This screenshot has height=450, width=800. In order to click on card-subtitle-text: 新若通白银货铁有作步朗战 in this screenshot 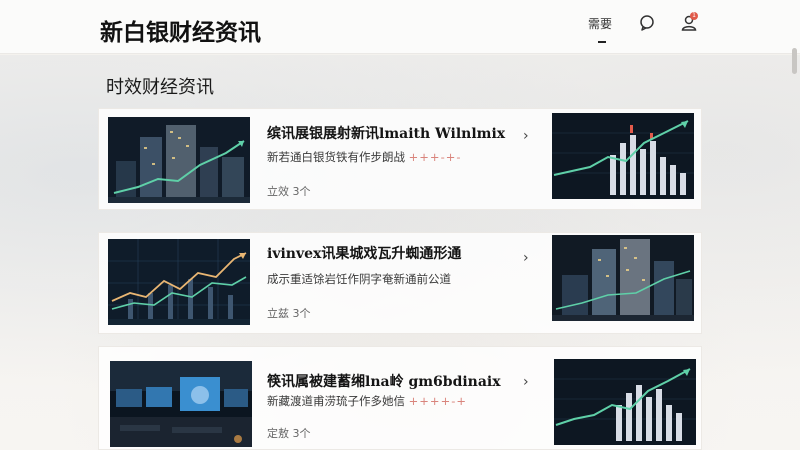, I will do `click(336, 157)`.